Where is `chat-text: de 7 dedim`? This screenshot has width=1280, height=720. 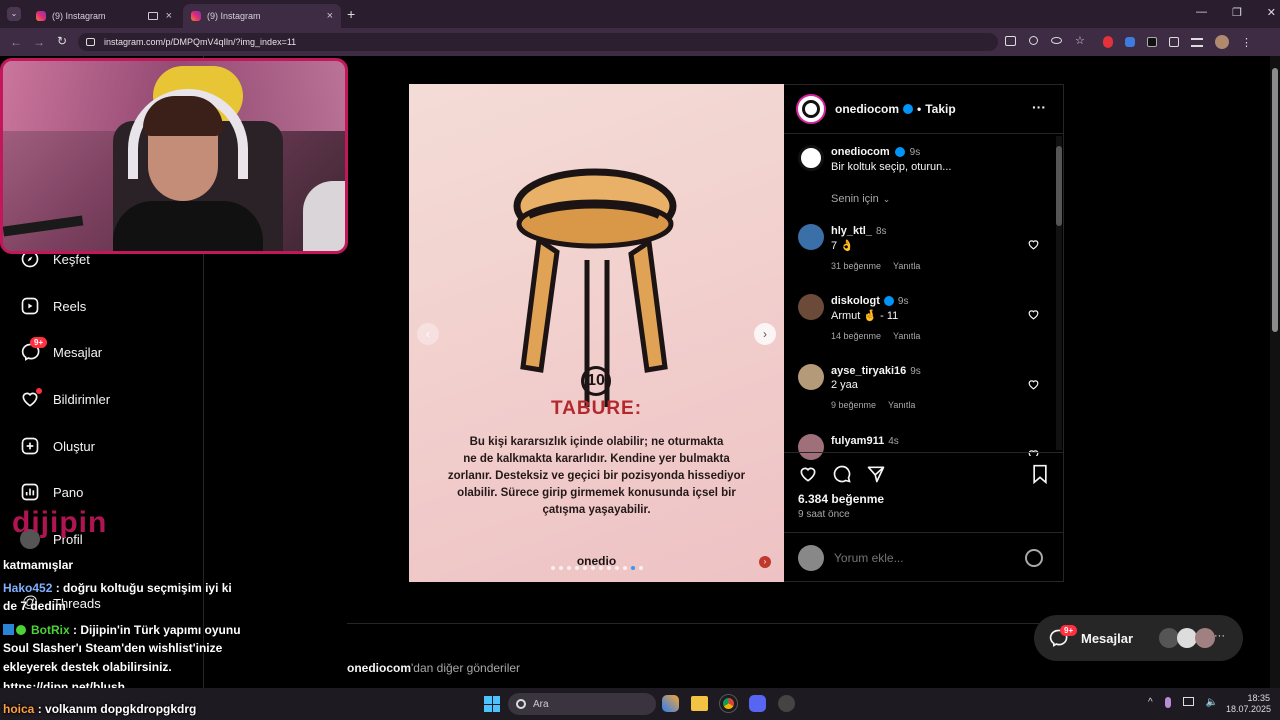
chat-text: de 7 dedim is located at coordinates (34, 606).